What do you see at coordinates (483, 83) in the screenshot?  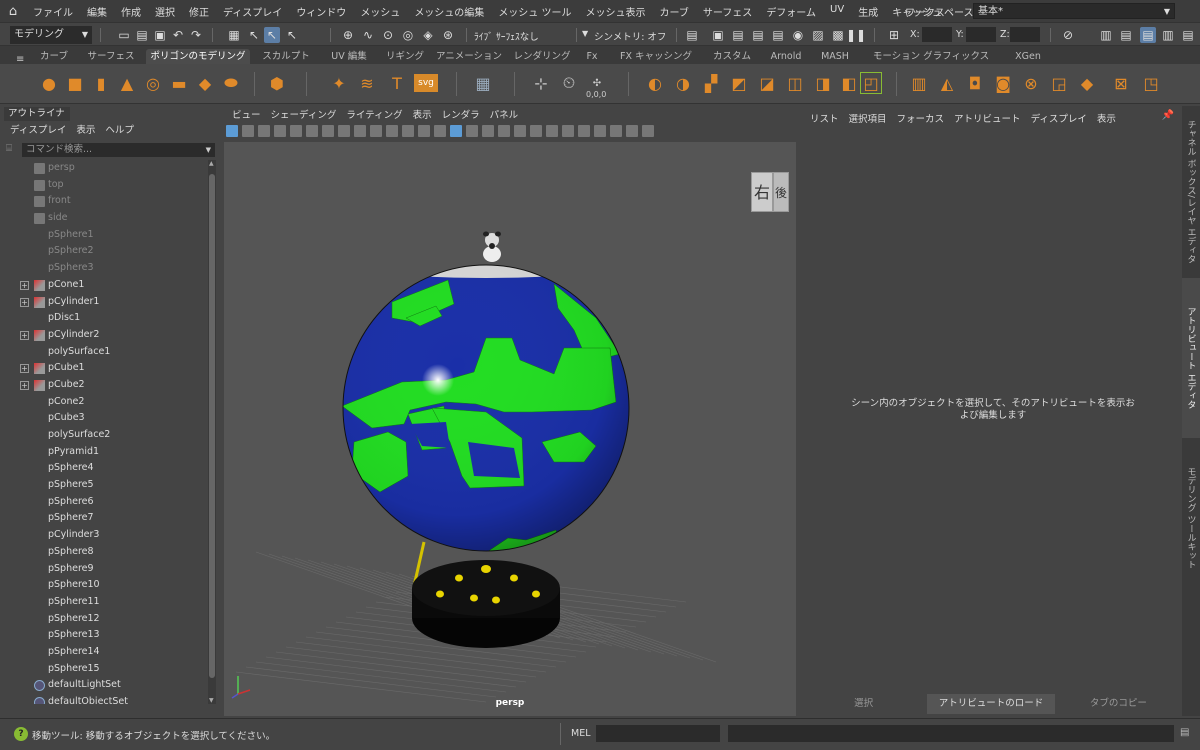 I see `uv-editor-icon: ▦` at bounding box center [483, 83].